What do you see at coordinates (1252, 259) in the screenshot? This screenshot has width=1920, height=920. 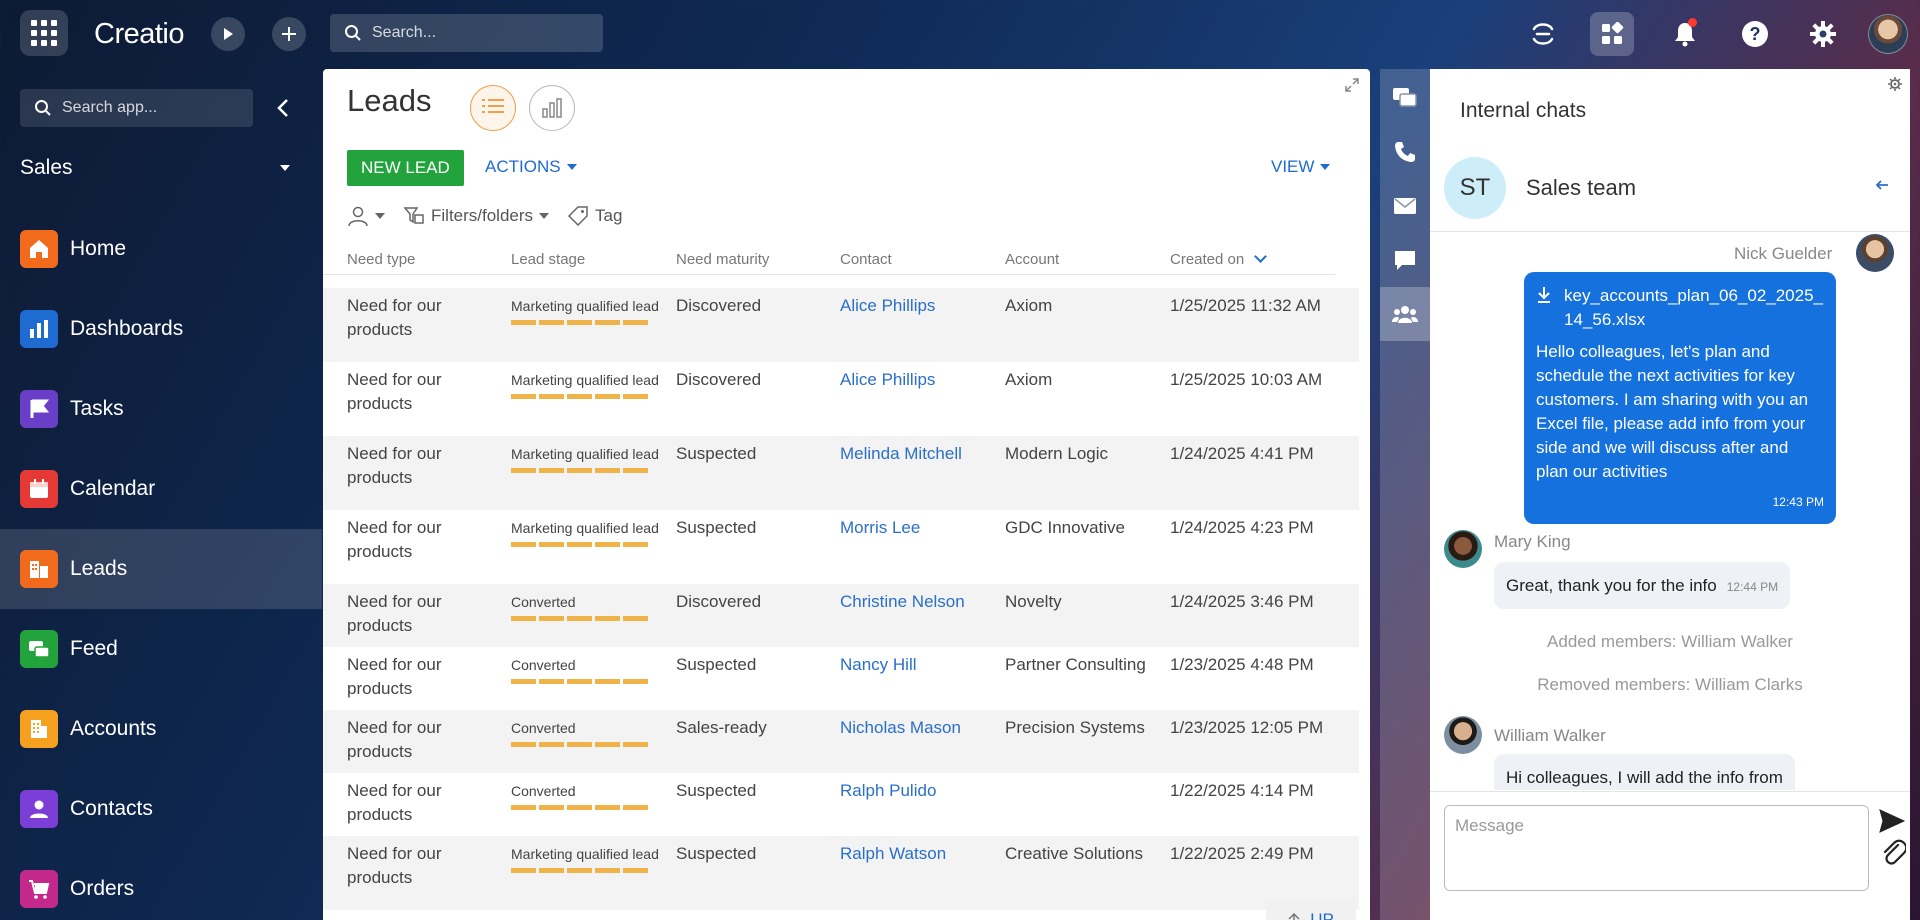 I see `column-created-on: Created on` at bounding box center [1252, 259].